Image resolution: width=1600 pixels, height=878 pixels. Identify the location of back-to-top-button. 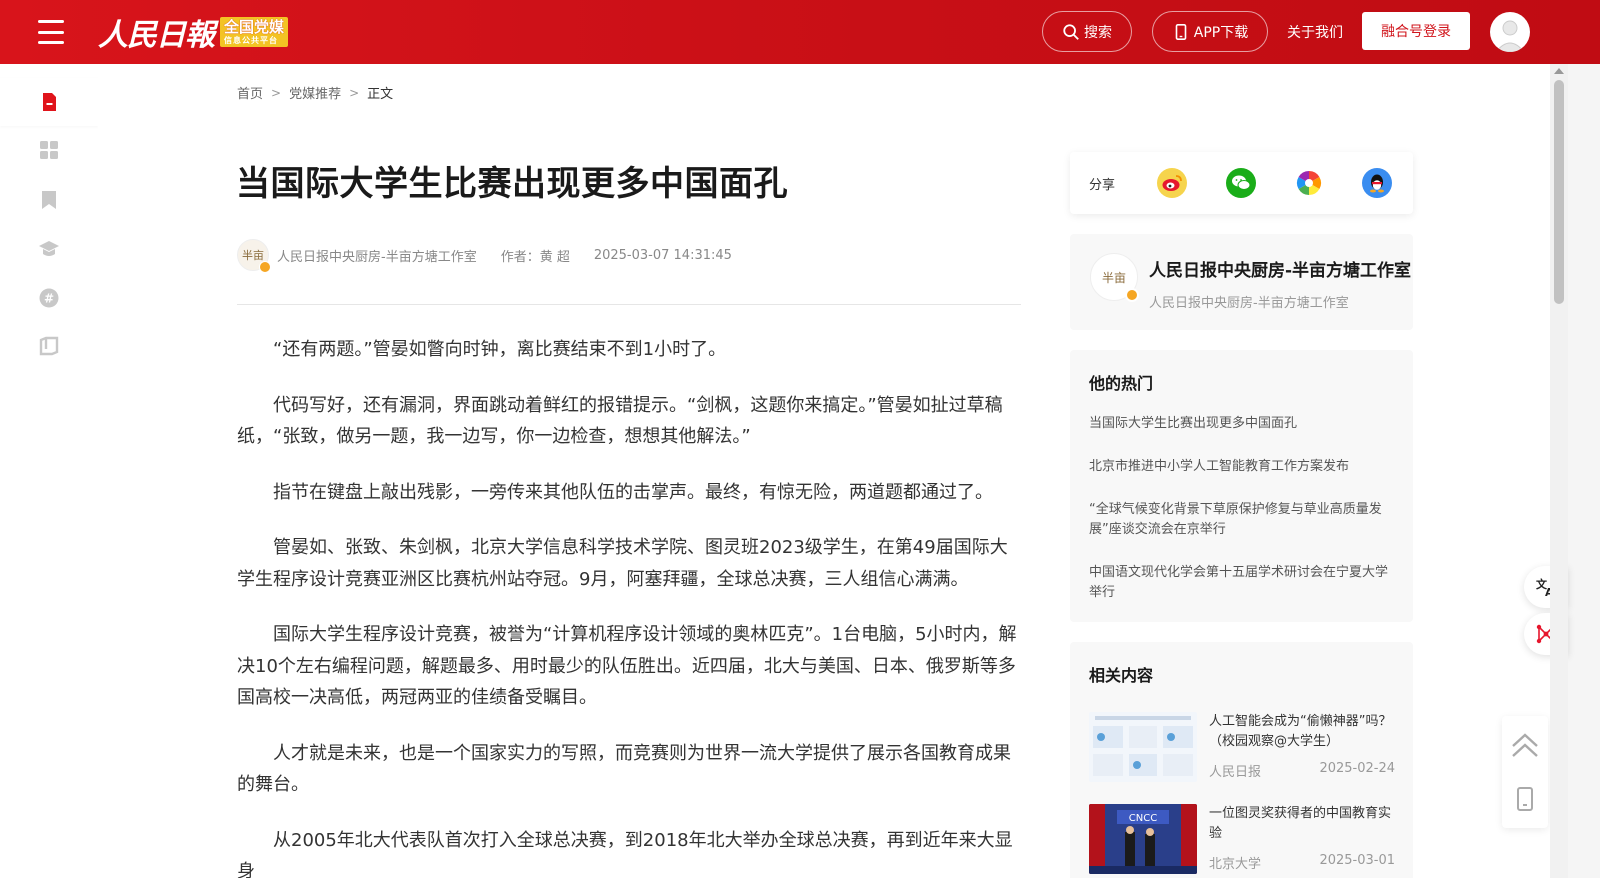
(1525, 745).